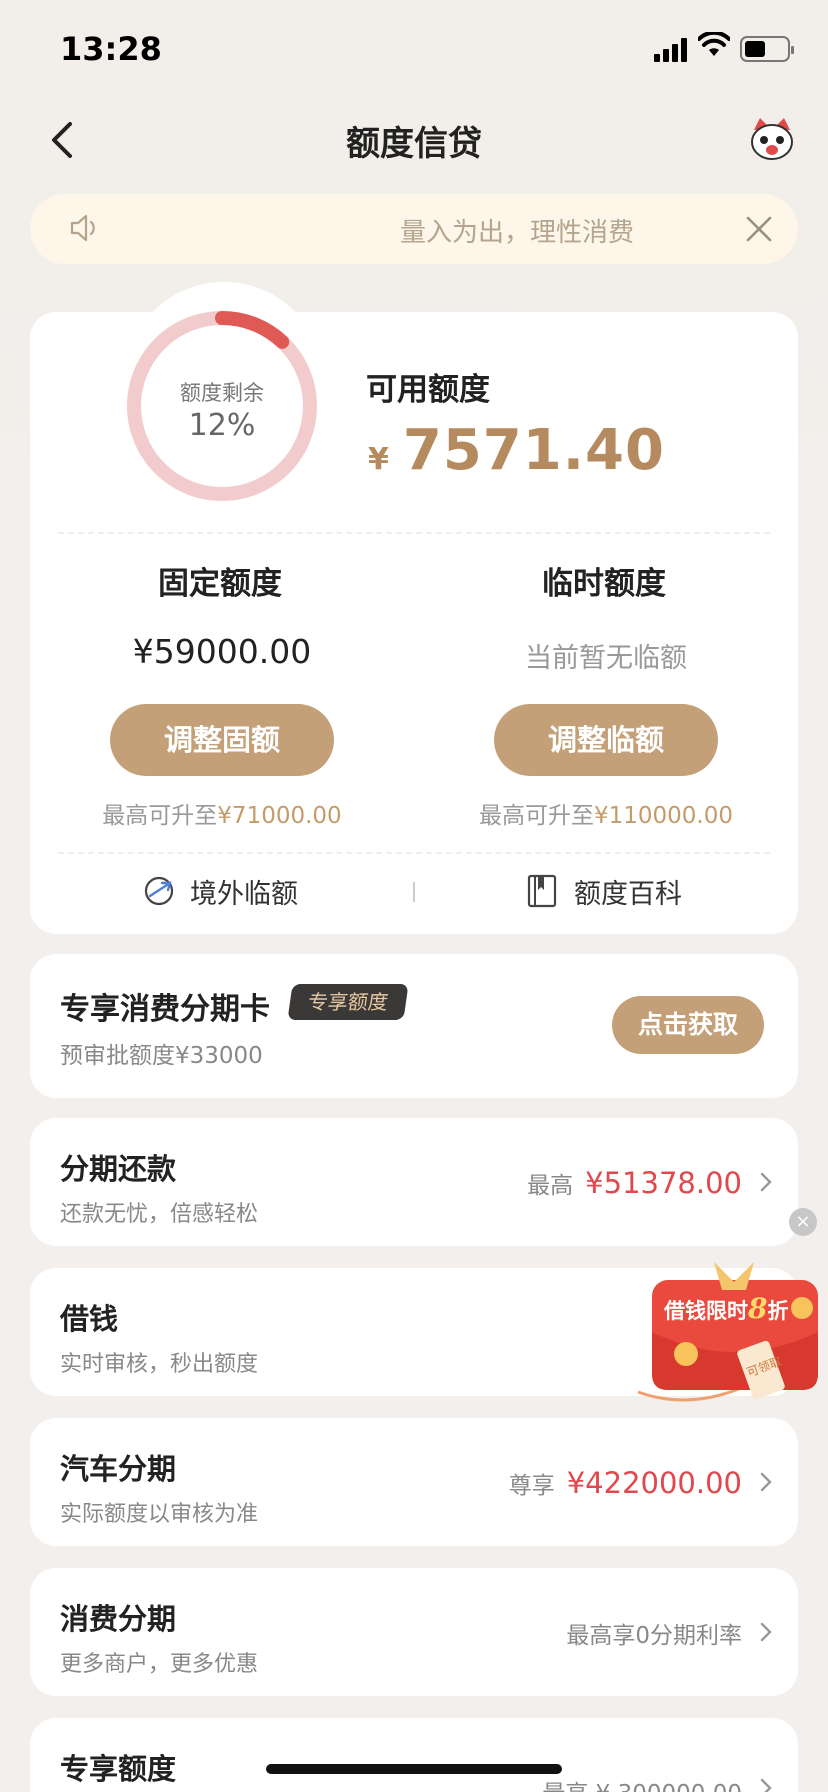 This screenshot has width=828, height=1792. What do you see at coordinates (654, 1483) in the screenshot?
I see `row-amount: ¥422000.00` at bounding box center [654, 1483].